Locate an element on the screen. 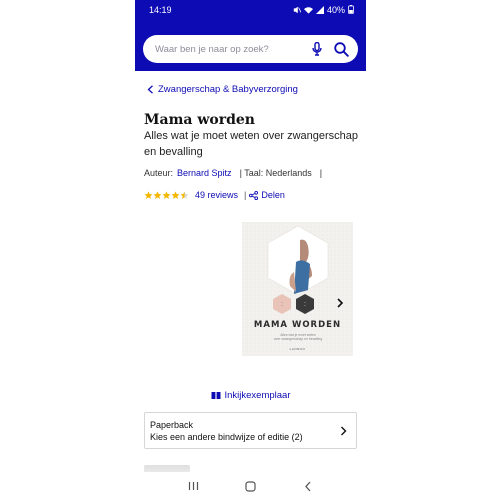  reviews-link: 49 reviews is located at coordinates (216, 195).